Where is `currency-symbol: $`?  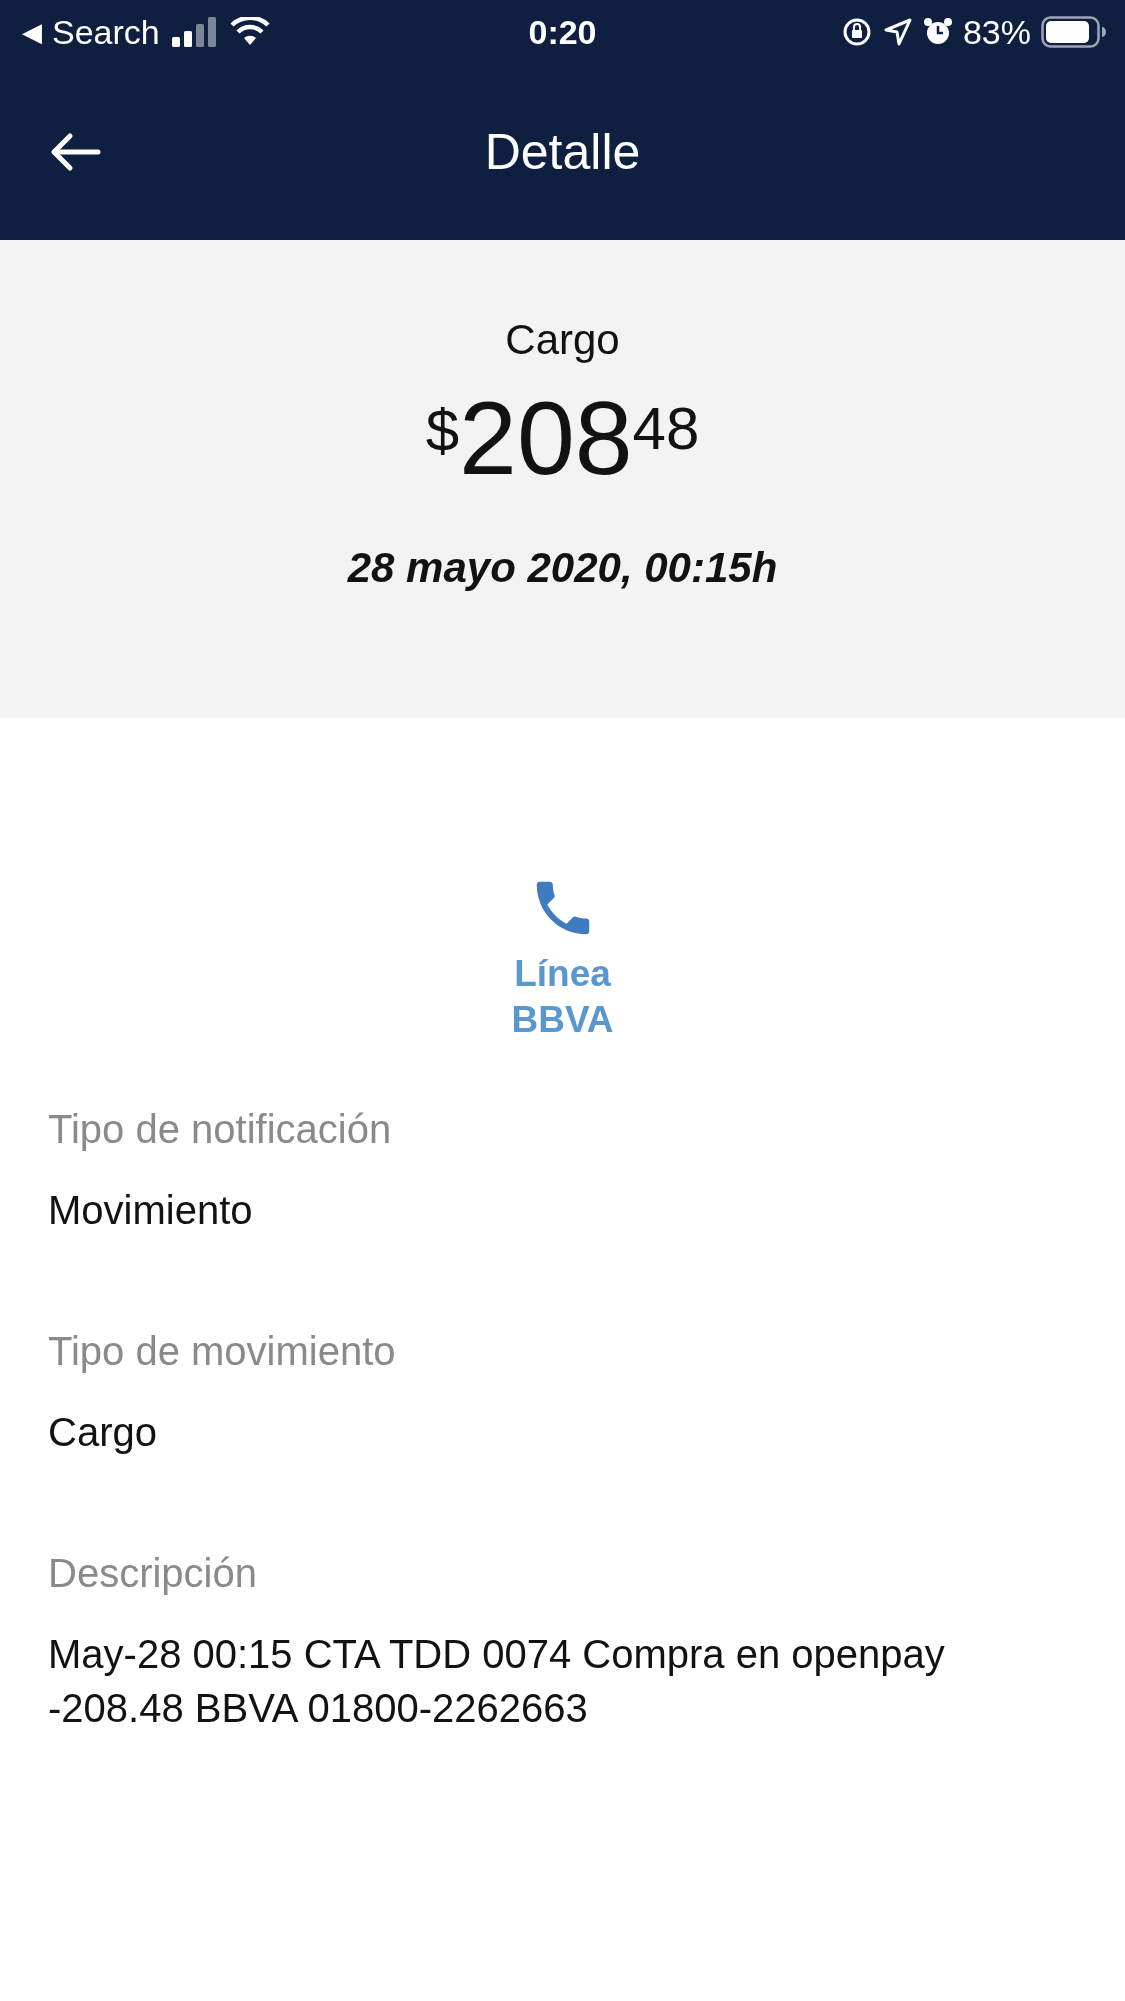
currency-symbol: $ is located at coordinates (442, 430).